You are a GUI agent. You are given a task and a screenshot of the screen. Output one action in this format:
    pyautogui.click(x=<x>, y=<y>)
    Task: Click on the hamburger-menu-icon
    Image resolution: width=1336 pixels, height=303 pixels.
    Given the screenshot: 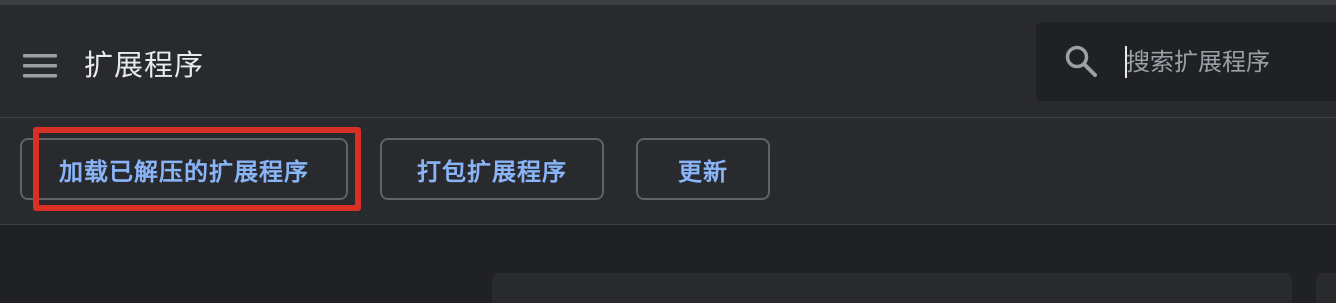 What is the action you would take?
    pyautogui.click(x=40, y=66)
    